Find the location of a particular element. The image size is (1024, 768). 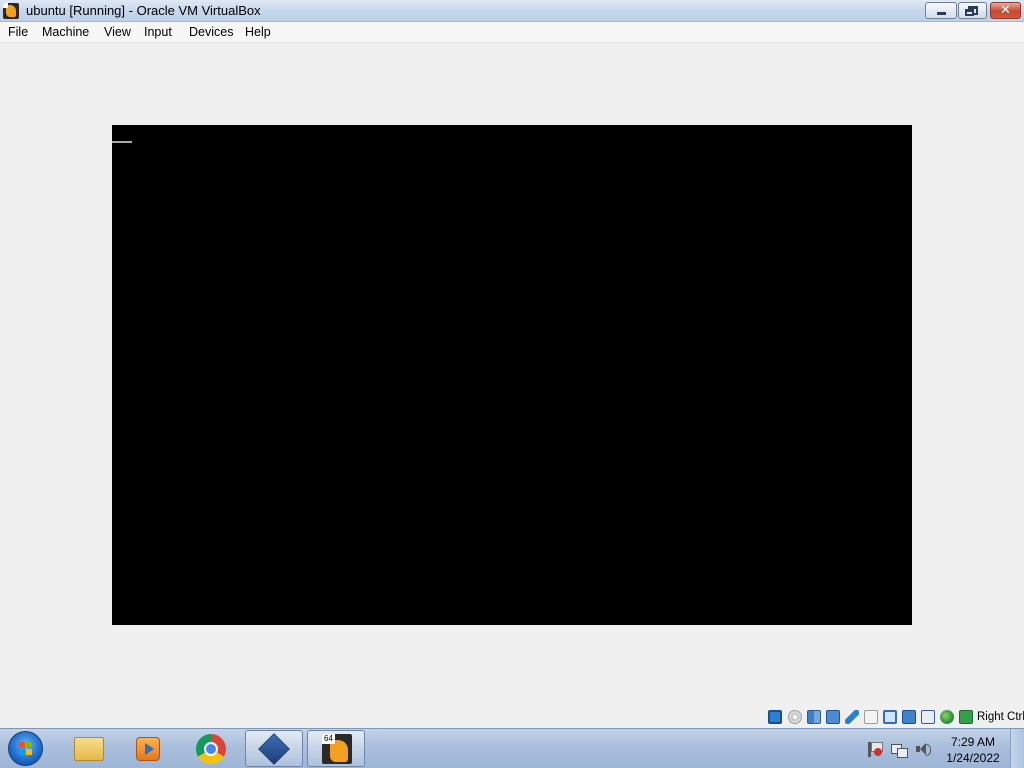

windows-explorer-icon is located at coordinates (89, 749).